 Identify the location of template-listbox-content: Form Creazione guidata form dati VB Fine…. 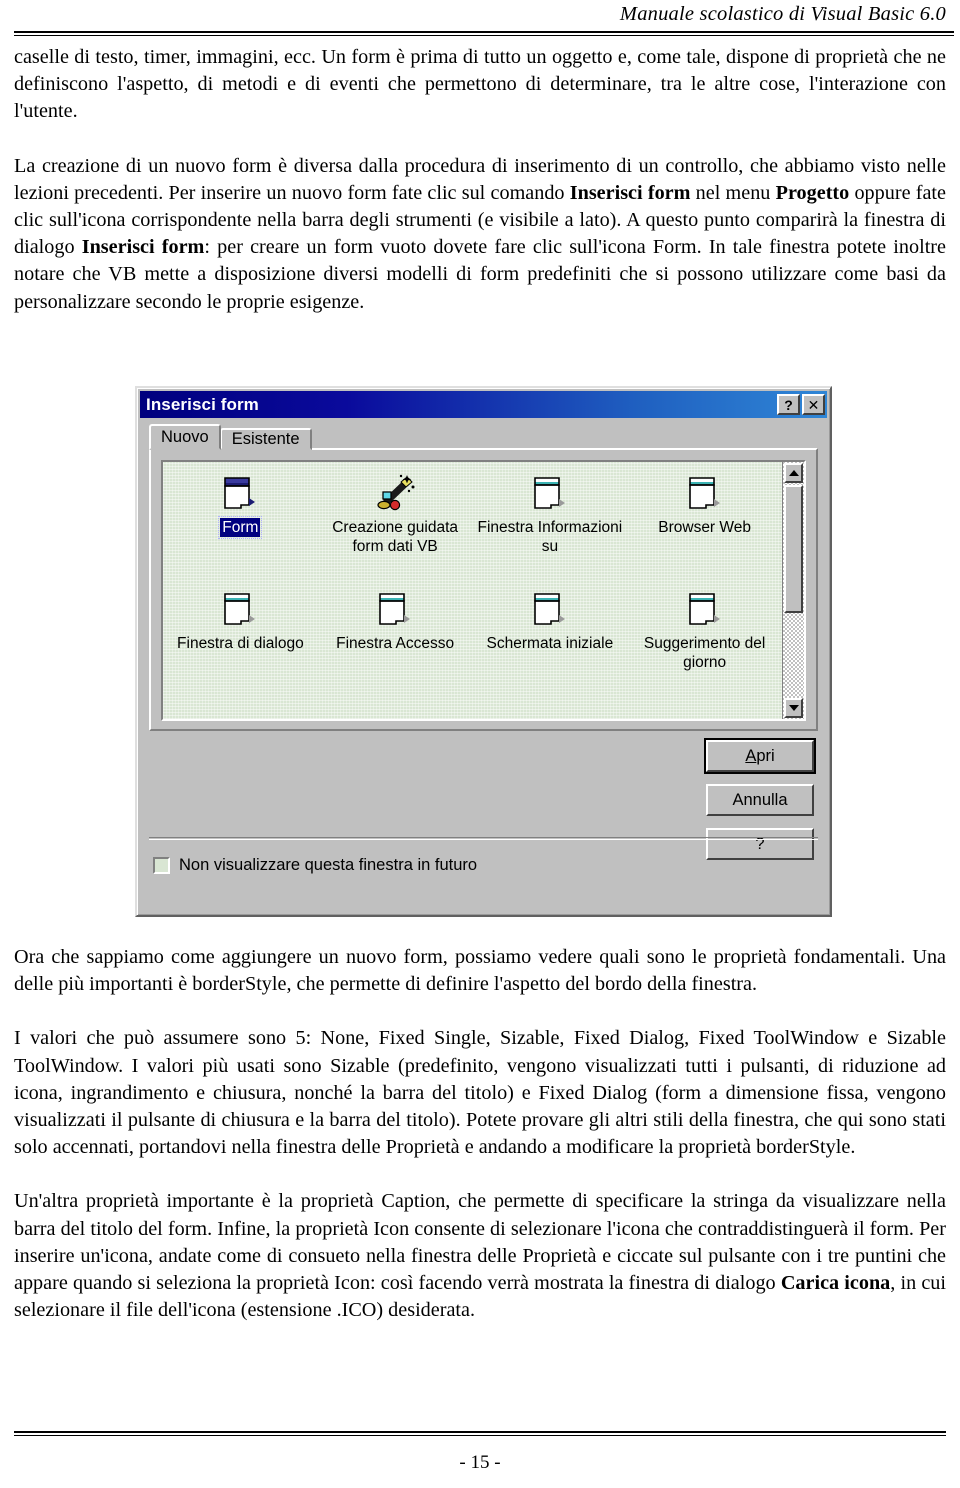
(472, 590).